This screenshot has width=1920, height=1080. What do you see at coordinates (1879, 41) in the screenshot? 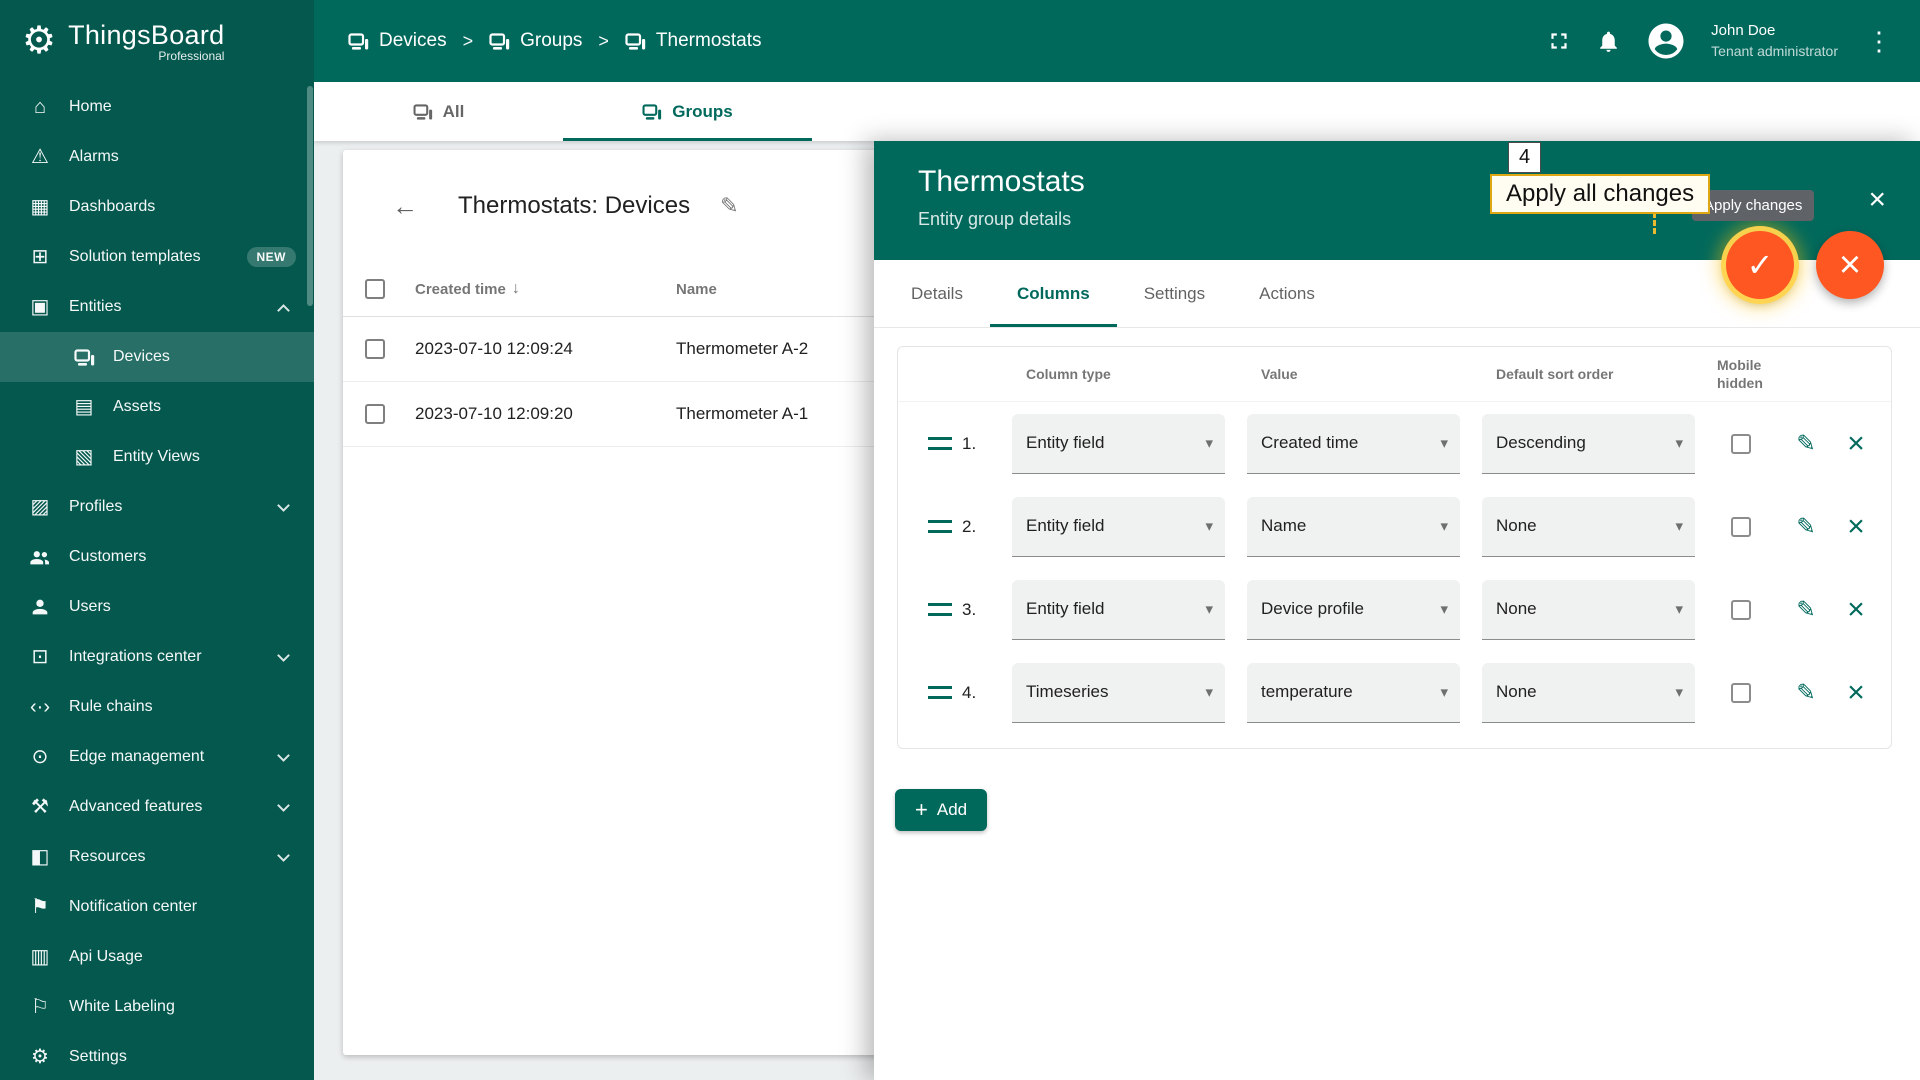
I see `kebab-menu-icon: ⋮` at bounding box center [1879, 41].